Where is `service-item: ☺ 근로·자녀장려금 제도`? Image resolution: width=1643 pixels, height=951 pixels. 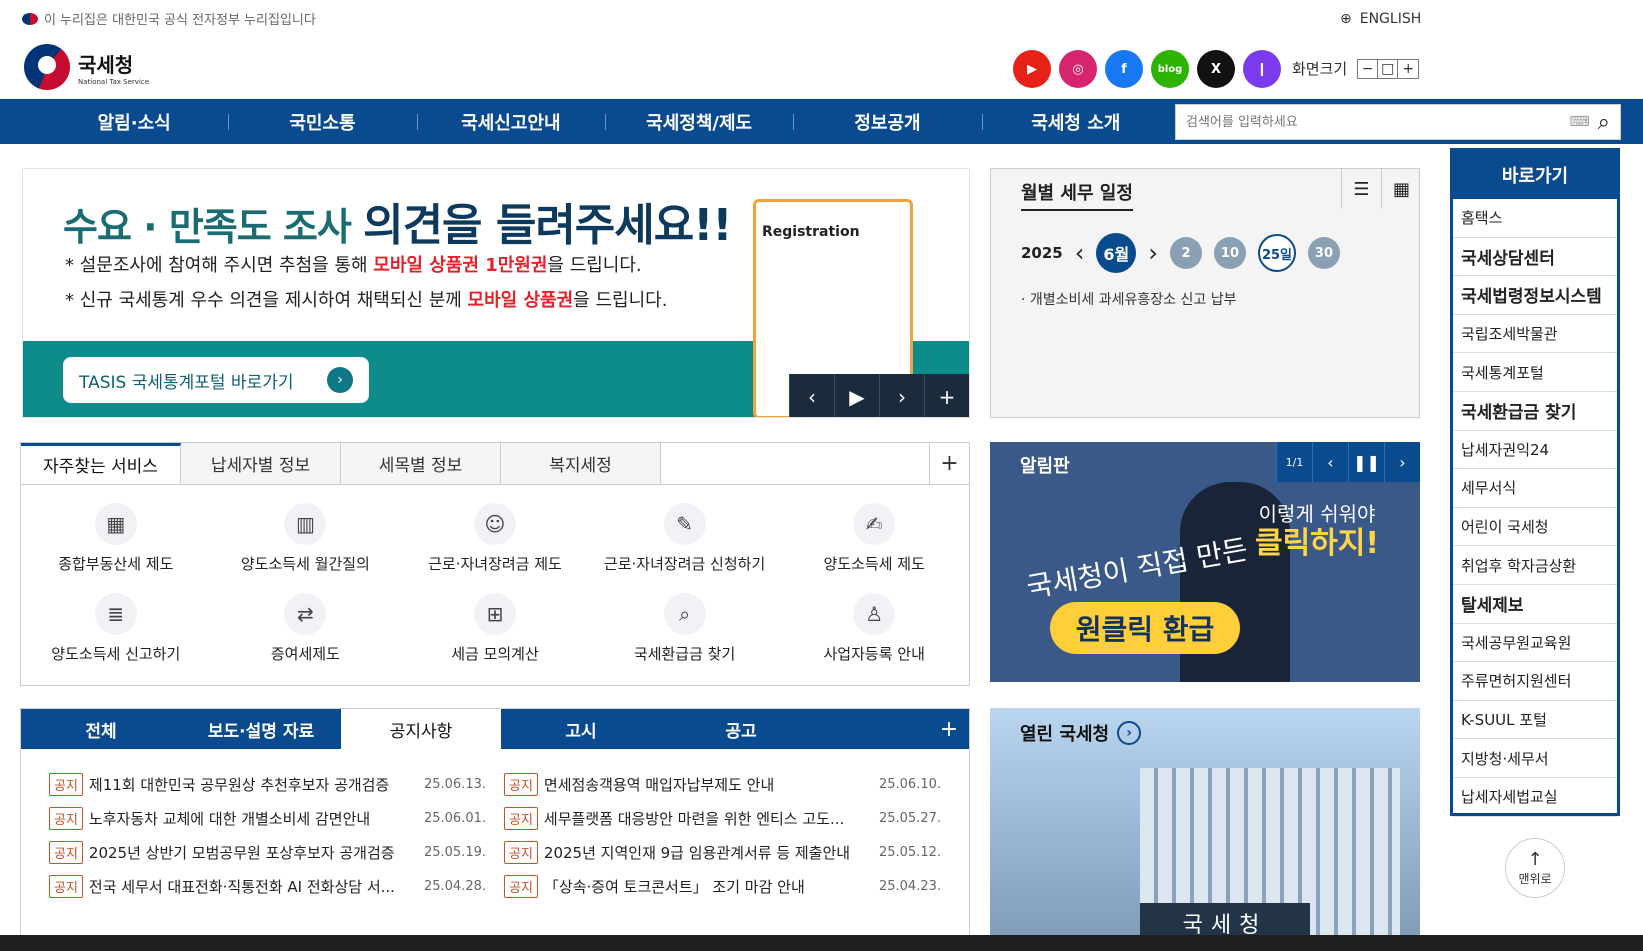
service-item: ☺ 근로·자녀장려금 제도 is located at coordinates (495, 548).